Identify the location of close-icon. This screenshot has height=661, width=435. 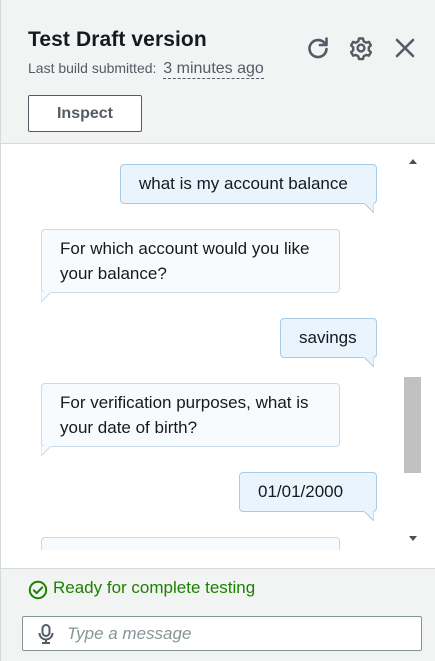
(405, 48).